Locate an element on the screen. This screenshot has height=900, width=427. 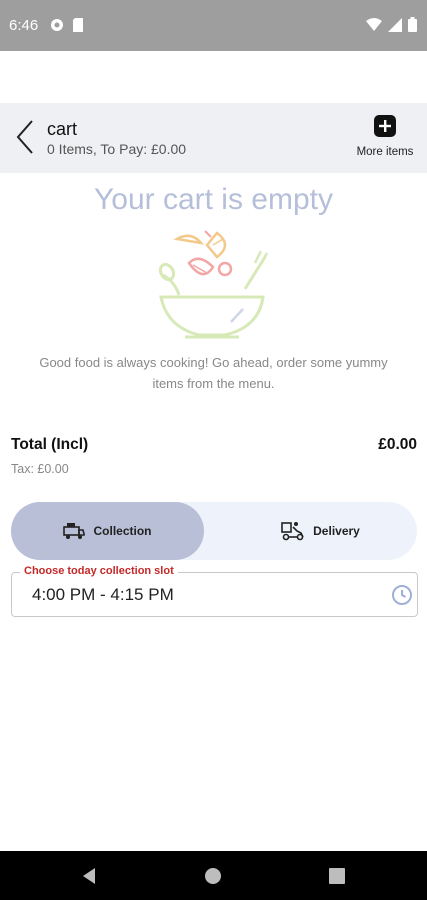
delivery-scooter-icon is located at coordinates (292, 531).